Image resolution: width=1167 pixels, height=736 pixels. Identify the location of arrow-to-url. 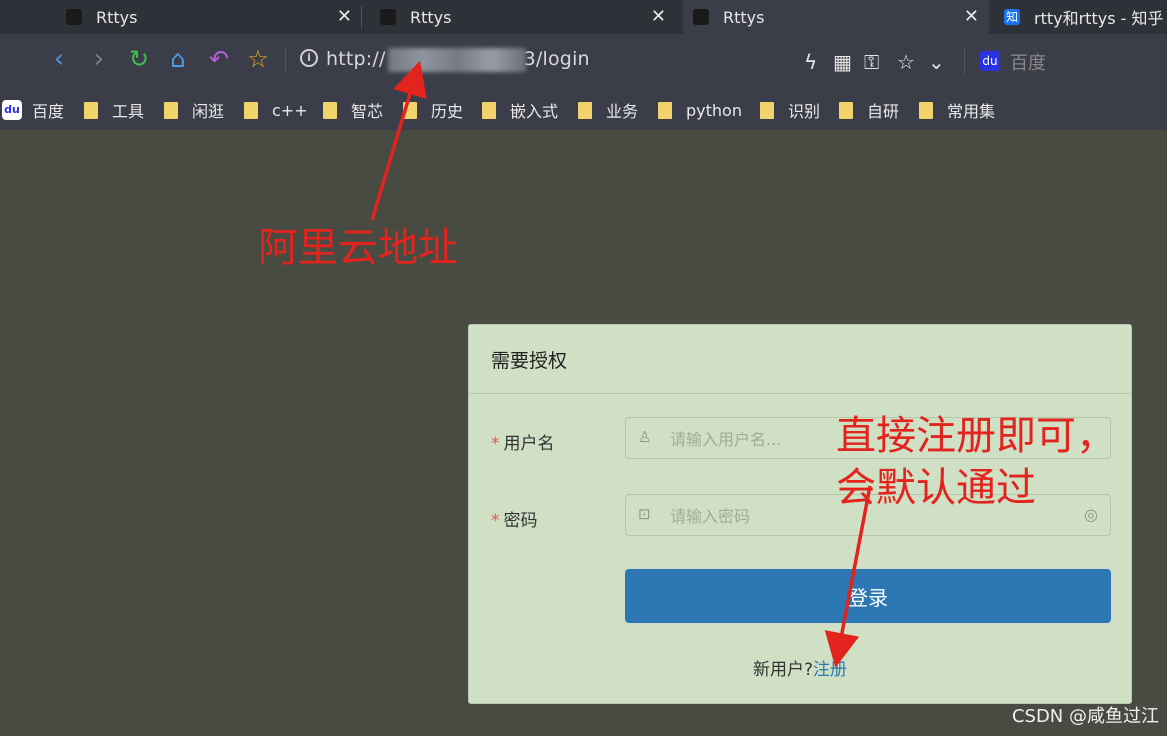
(398, 140).